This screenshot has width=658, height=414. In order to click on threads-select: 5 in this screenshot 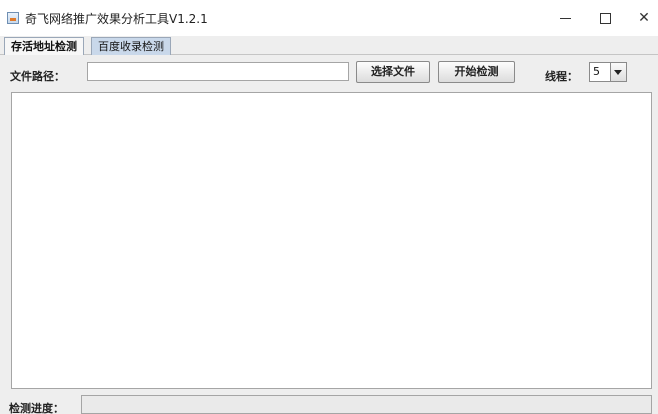, I will do `click(608, 72)`.